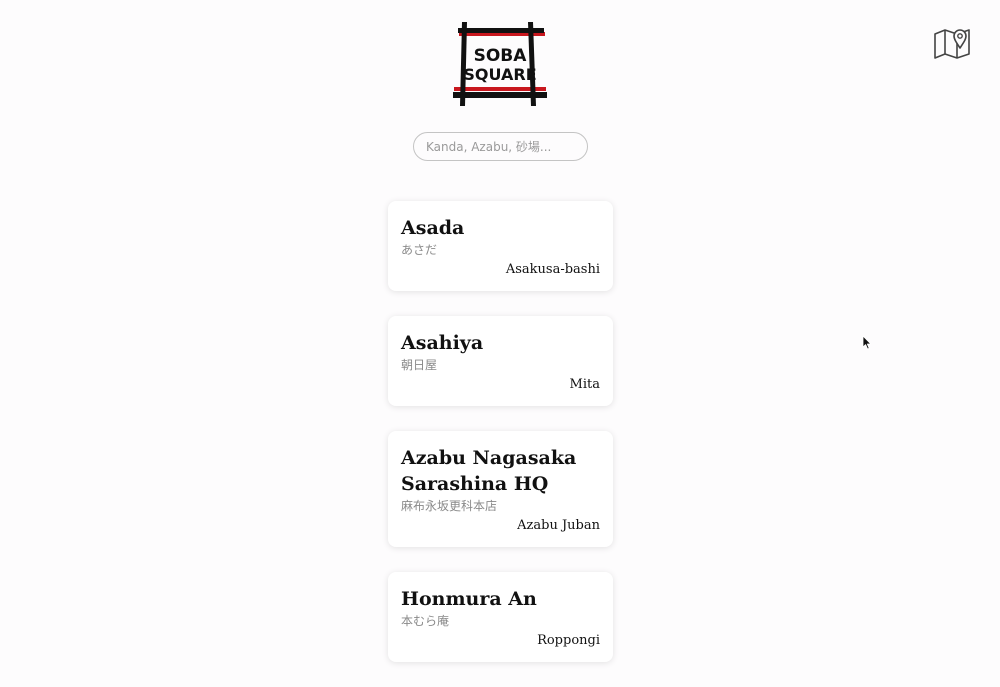 This screenshot has width=1000, height=687. I want to click on restaurant-name: Azabu Nagasaka Sarashina HQ, so click(489, 471).